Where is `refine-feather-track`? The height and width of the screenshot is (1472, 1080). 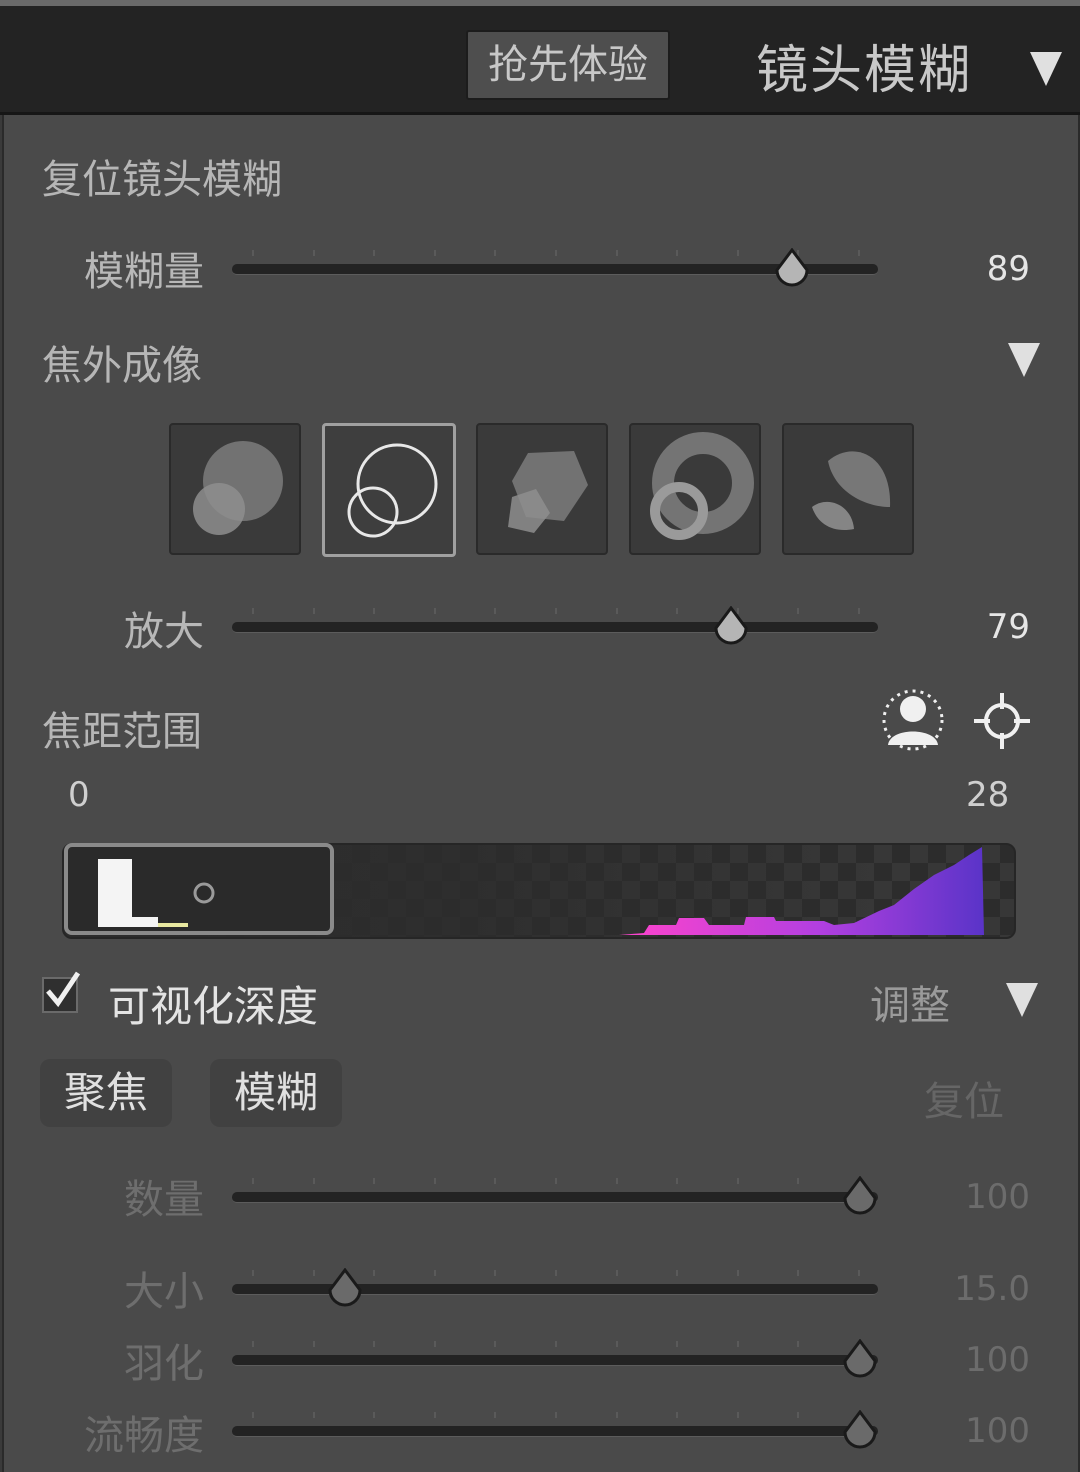
refine-feather-track is located at coordinates (555, 1360).